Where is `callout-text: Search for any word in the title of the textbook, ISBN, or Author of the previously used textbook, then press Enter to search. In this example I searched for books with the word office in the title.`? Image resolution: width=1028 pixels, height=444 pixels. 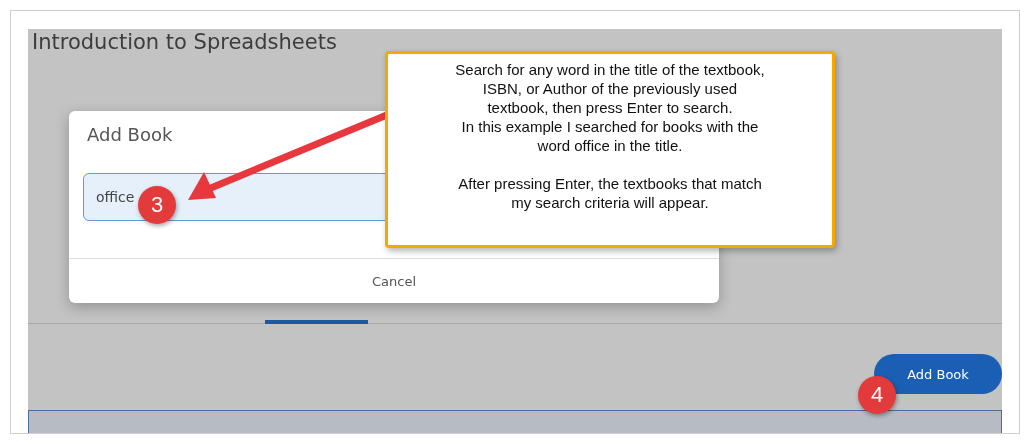 callout-text: Search for any word in the title of the textbook, ISBN, or Author of the previously used textbook, then press Enter to search. In this example I searched for books with the word office in the title. is located at coordinates (610, 107).